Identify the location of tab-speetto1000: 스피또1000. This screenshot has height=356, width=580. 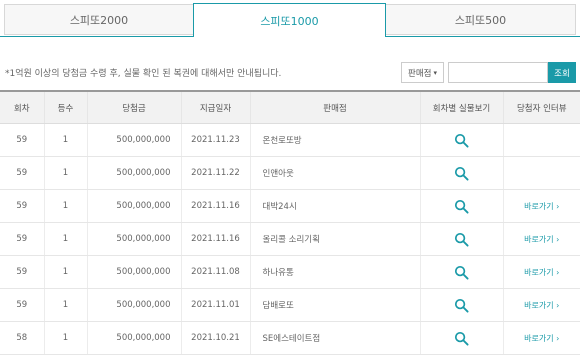
(289, 20).